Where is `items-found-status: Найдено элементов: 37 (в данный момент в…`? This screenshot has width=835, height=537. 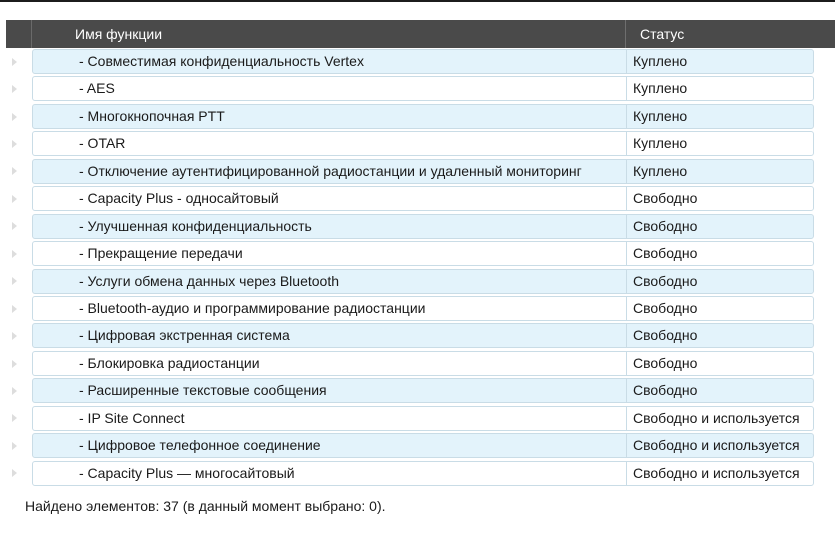
items-found-status: Найдено элементов: 37 (в данный момент в… is located at coordinates (205, 506).